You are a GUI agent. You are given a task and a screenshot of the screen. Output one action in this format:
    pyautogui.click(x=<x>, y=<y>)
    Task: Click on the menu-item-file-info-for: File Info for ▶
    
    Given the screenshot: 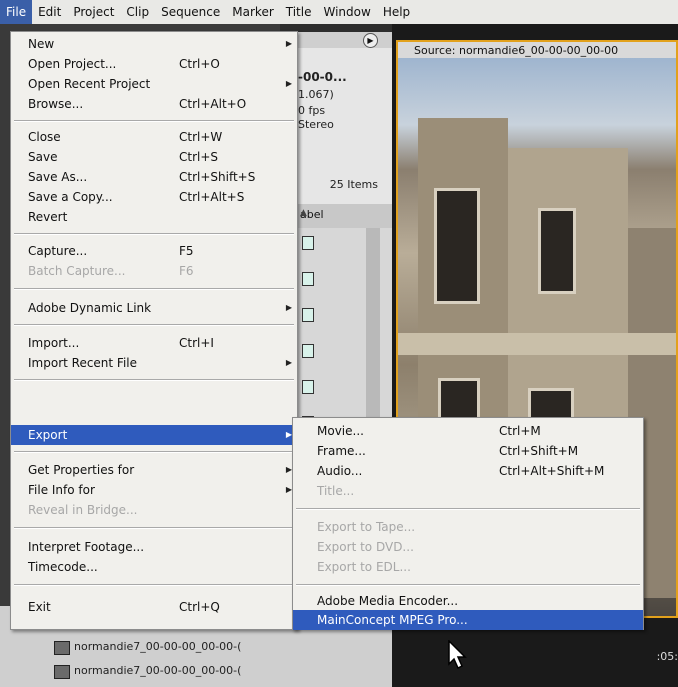 What is the action you would take?
    pyautogui.click(x=154, y=490)
    